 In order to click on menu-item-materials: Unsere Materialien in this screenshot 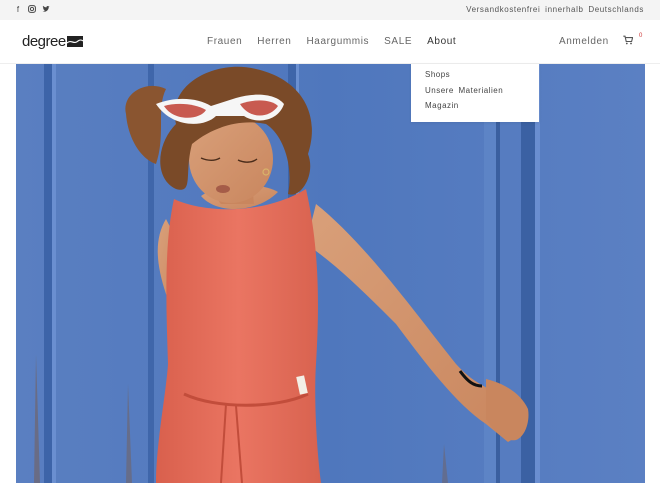, I will do `click(475, 91)`.